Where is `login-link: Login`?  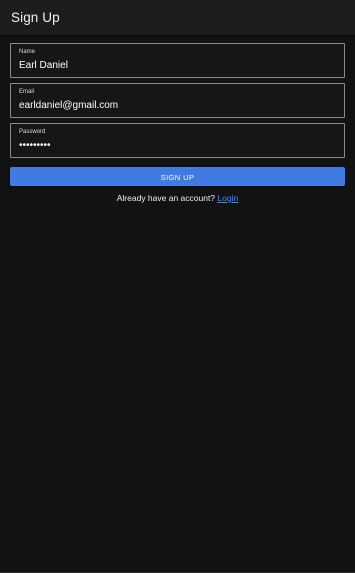 login-link: Login is located at coordinates (227, 198).